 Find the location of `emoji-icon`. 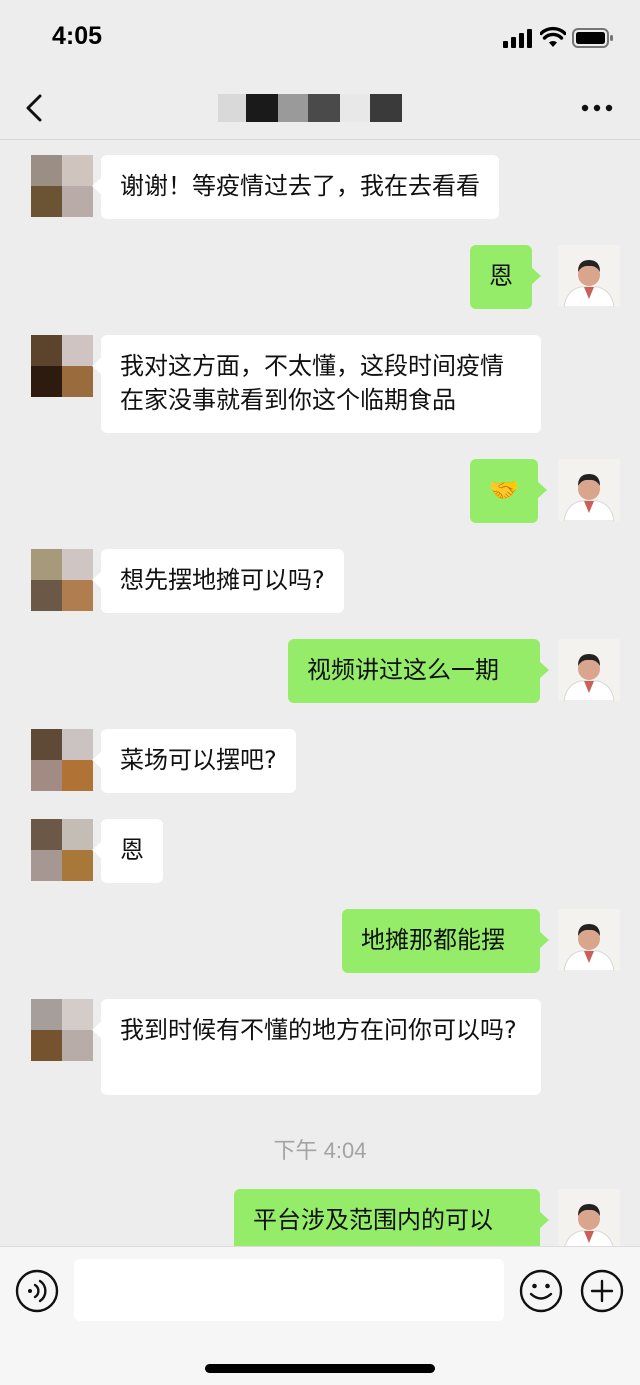

emoji-icon is located at coordinates (541, 1291).